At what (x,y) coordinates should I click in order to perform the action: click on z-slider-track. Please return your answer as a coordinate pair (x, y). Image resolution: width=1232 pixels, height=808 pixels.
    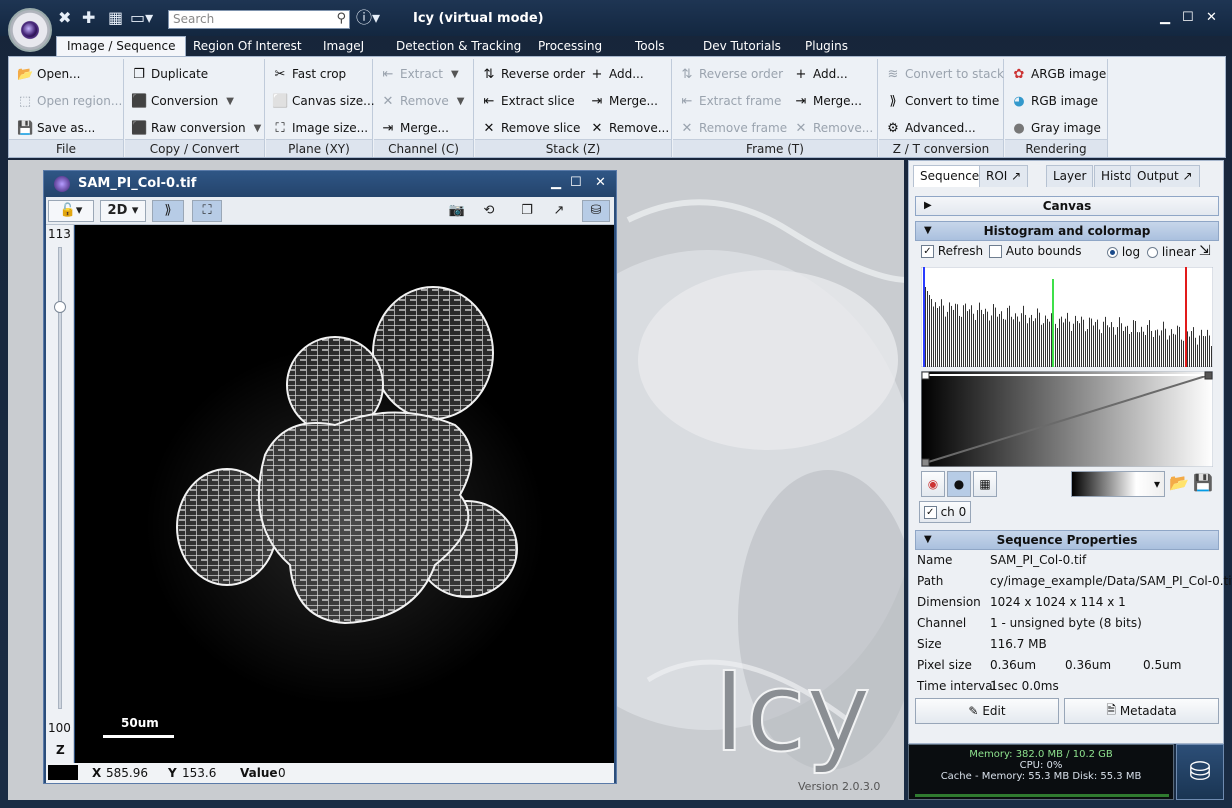
    Looking at the image, I should click on (60, 478).